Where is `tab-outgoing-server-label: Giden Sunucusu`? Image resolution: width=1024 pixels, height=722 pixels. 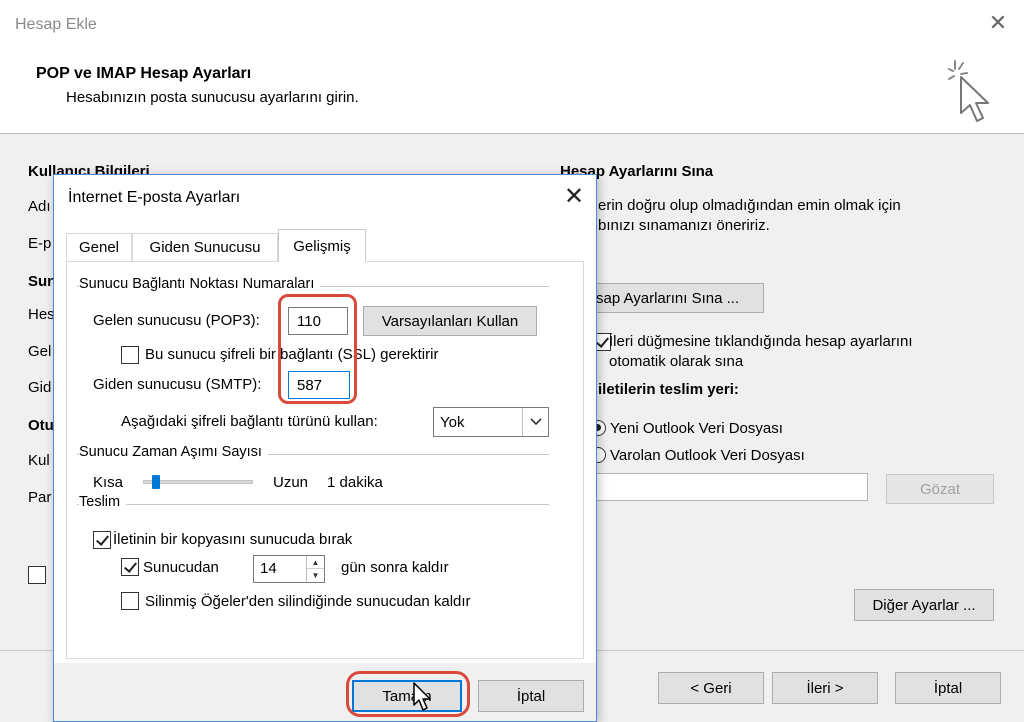 tab-outgoing-server-label: Giden Sunucusu is located at coordinates (205, 247).